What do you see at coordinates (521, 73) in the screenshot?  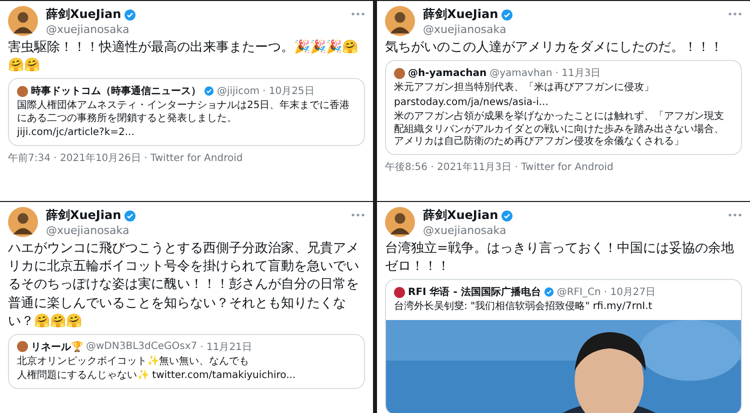 I see `quote-handle: @yamavhan` at bounding box center [521, 73].